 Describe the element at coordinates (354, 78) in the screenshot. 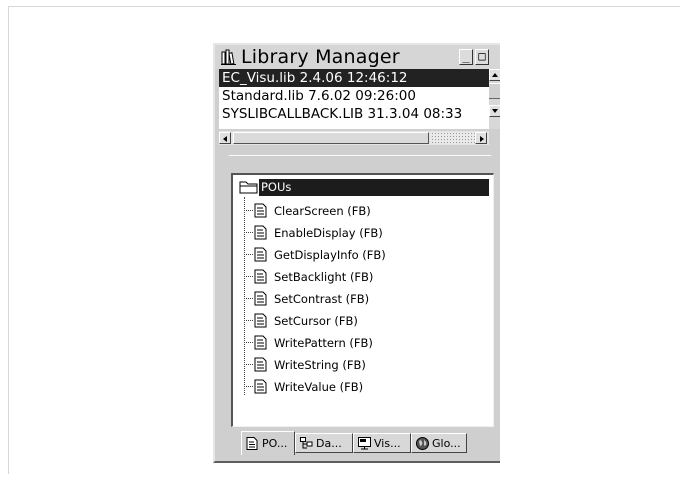

I see `library-item: EC_Visu.lib 2.4.06 12:46:12` at that location.